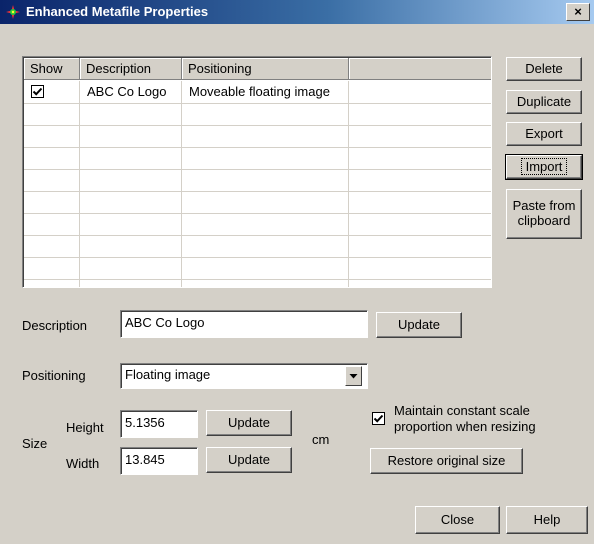 The width and height of the screenshot is (594, 544). Describe the element at coordinates (35, 443) in the screenshot. I see `size-label: Size` at that location.